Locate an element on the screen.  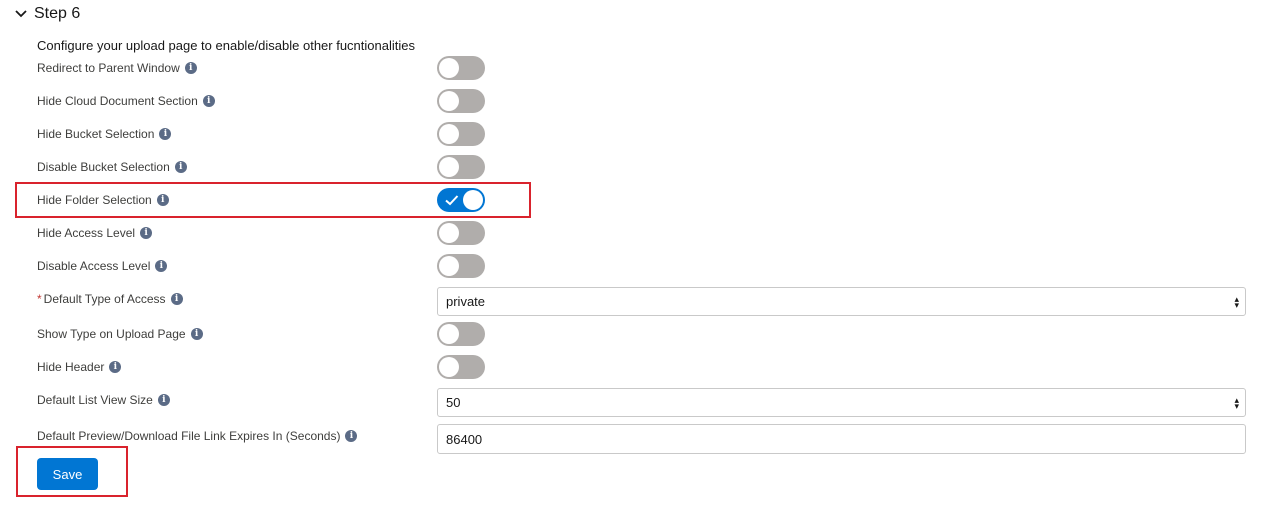
hide-bucket-label: Hide Bucket Selection i is located at coordinates (104, 134).